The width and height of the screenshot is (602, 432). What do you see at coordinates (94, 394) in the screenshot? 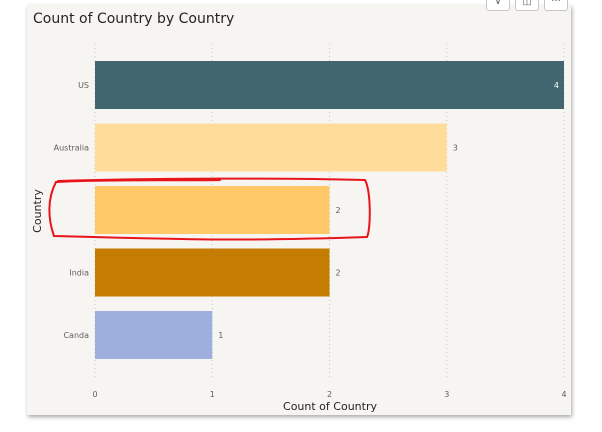
I see `x-tick-label: 0` at bounding box center [94, 394].